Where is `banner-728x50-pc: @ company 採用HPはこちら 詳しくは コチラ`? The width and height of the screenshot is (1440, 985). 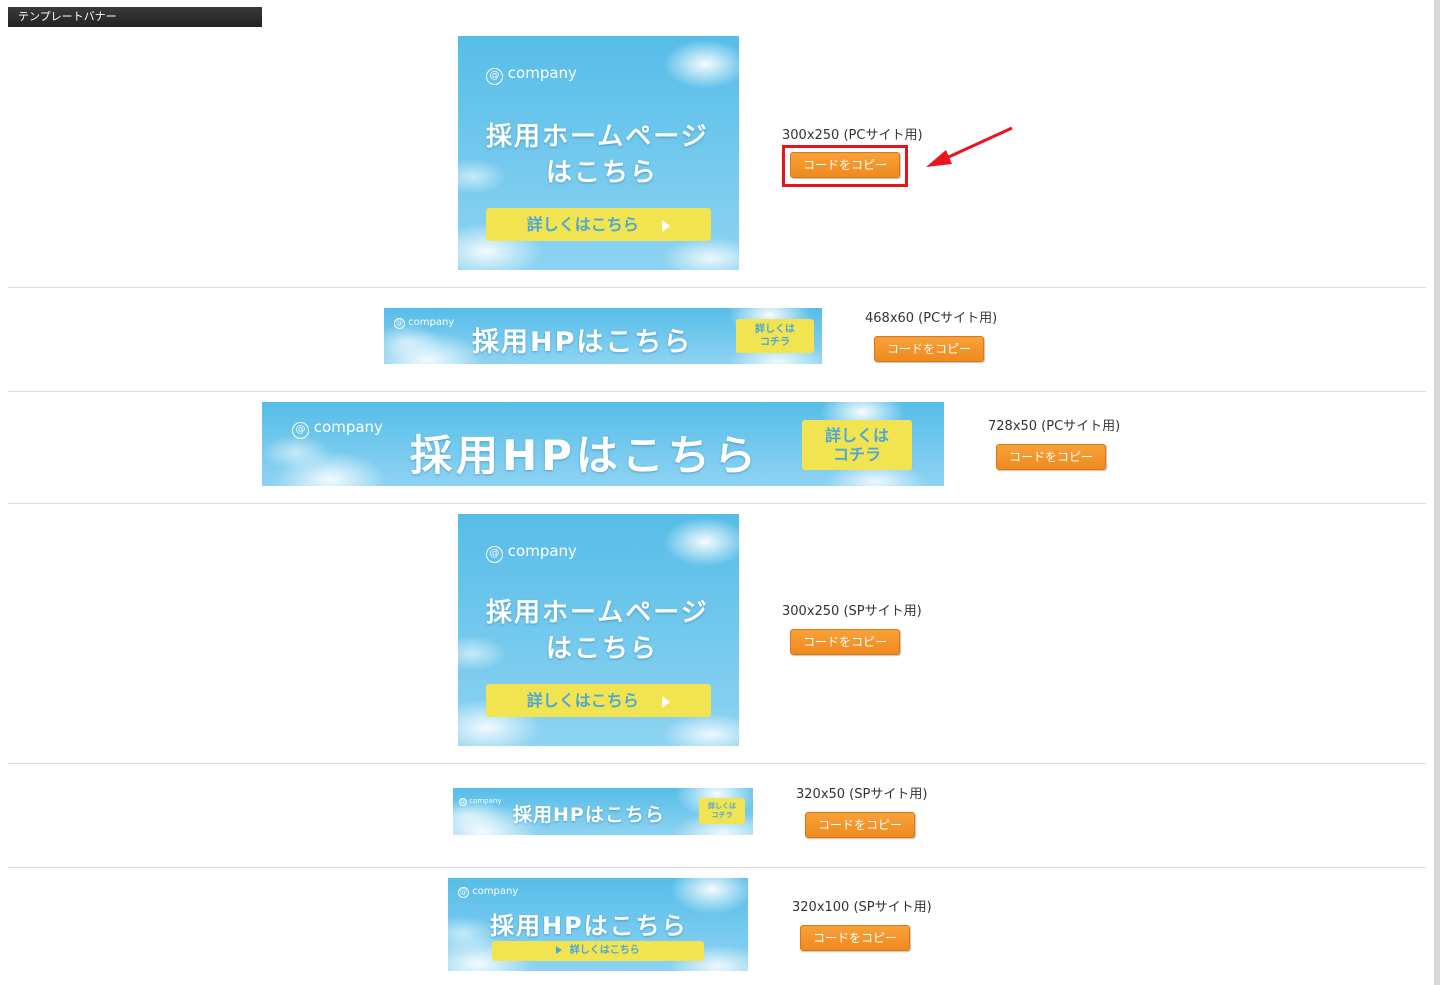 banner-728x50-pc: @ company 採用HPはこちら 詳しくは コチラ is located at coordinates (603, 444).